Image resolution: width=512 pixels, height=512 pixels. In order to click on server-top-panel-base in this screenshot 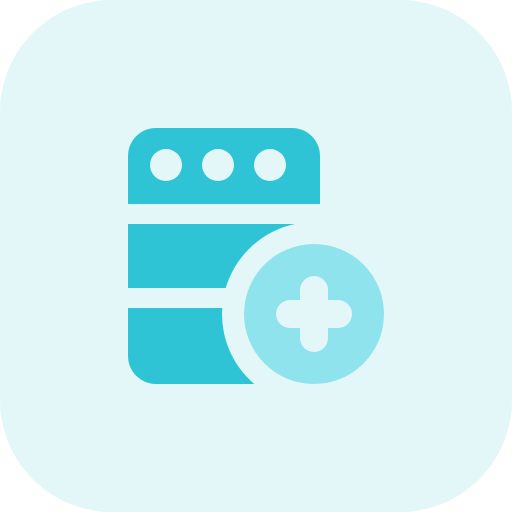, I will do `click(224, 190)`.